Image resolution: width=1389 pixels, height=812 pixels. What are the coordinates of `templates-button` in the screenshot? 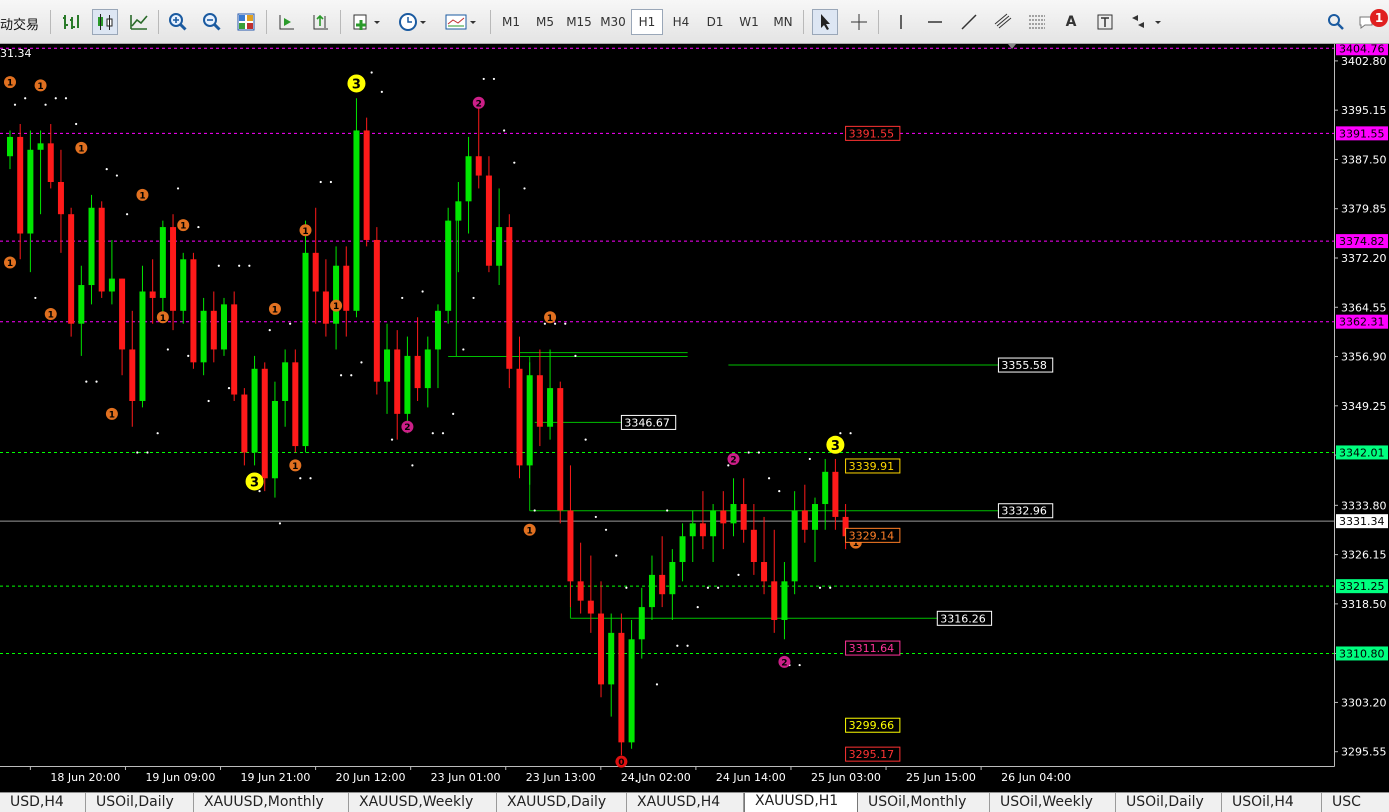 It's located at (461, 22).